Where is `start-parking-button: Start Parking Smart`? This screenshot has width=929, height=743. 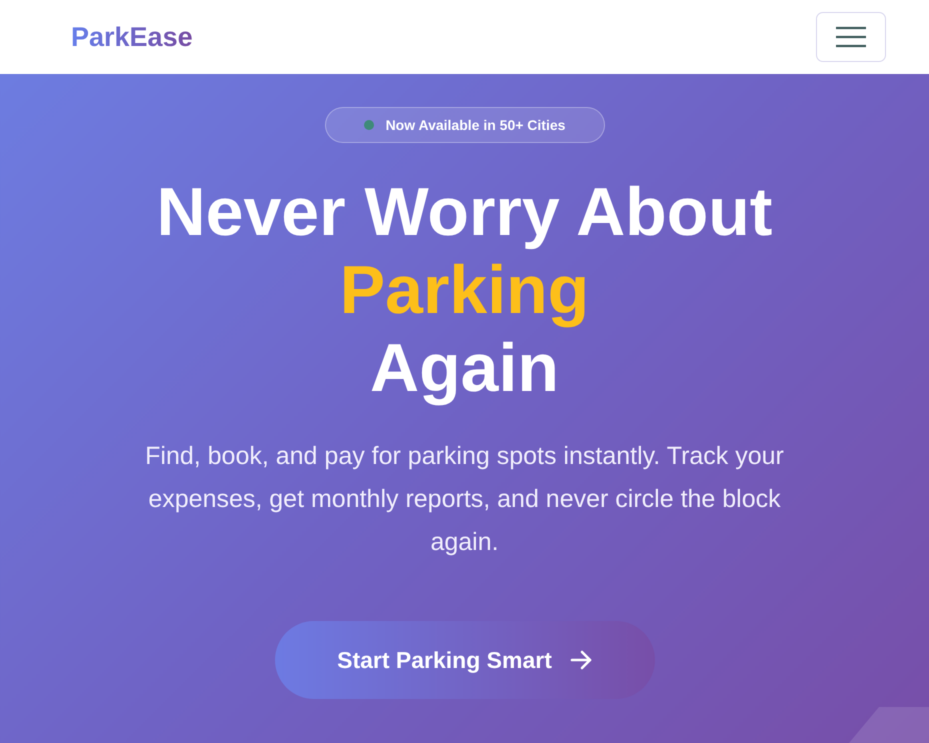 start-parking-button: Start Parking Smart is located at coordinates (464, 660).